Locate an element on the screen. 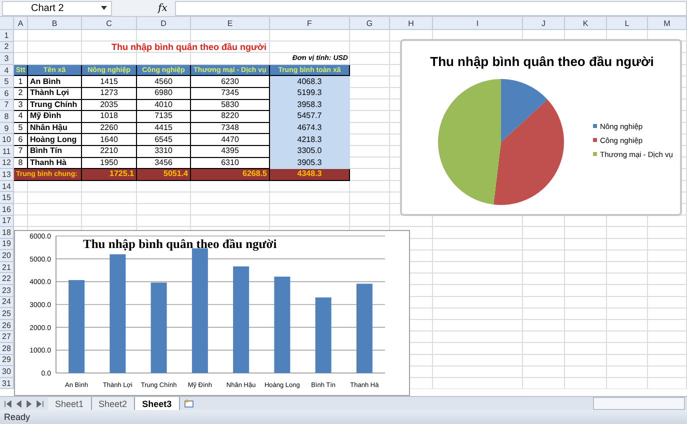 The height and width of the screenshot is (424, 687). table-cell: 4010 is located at coordinates (164, 106).